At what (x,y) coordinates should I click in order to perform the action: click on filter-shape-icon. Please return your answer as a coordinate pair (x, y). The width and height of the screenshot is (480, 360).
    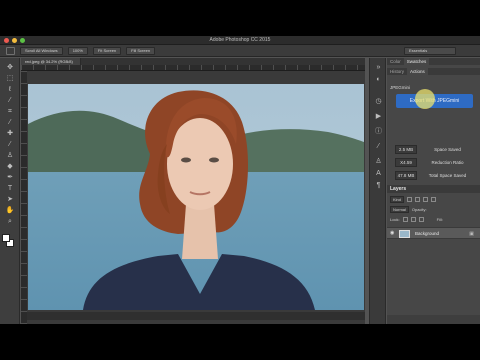
    Looking at the image, I should click on (434, 199).